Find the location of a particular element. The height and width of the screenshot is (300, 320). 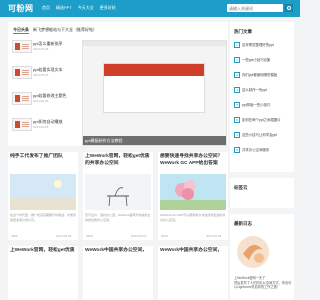

sidebar-item-label: 共享办公空间服务 is located at coordinates (255, 150).